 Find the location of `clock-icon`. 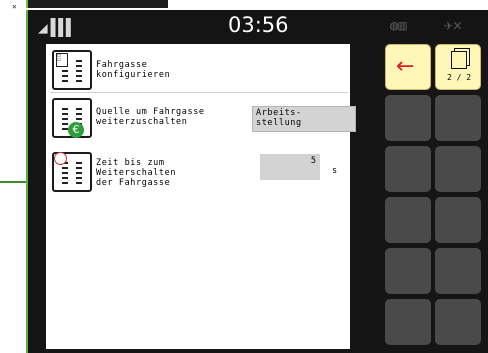

clock-icon is located at coordinates (60, 158).